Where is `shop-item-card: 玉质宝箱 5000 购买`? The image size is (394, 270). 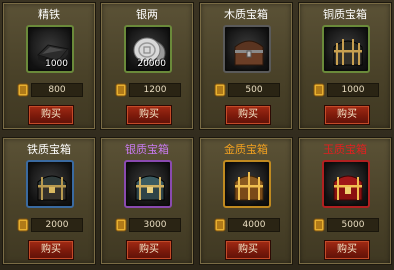 shop-item-card: 玉质宝箱 5000 购买 is located at coordinates (345, 201).